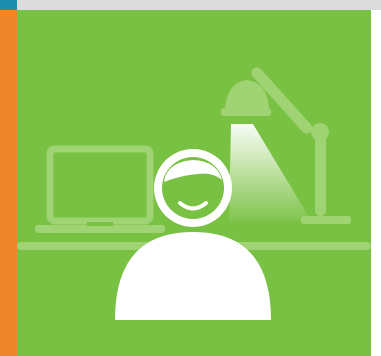 Image resolution: width=381 pixels, height=356 pixels. Describe the element at coordinates (8, 183) in the screenshot. I see `side-accent-bar` at that location.